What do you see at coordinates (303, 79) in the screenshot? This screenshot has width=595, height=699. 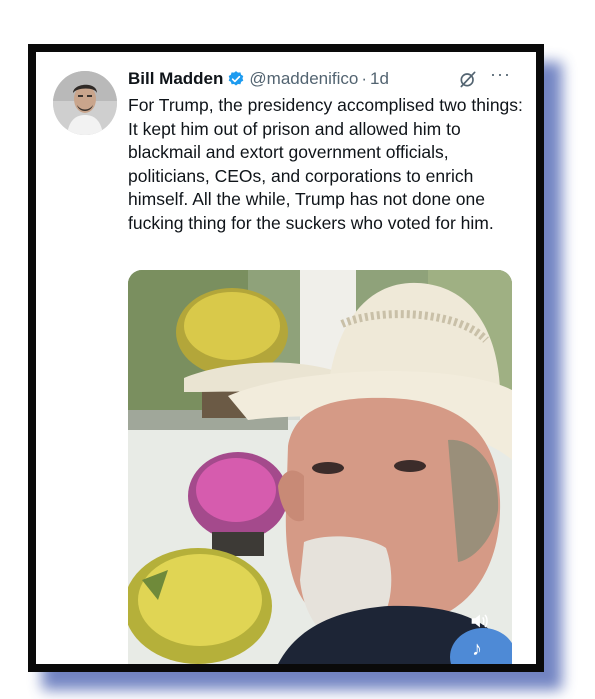 I see `author-handle: @maddenifico` at bounding box center [303, 79].